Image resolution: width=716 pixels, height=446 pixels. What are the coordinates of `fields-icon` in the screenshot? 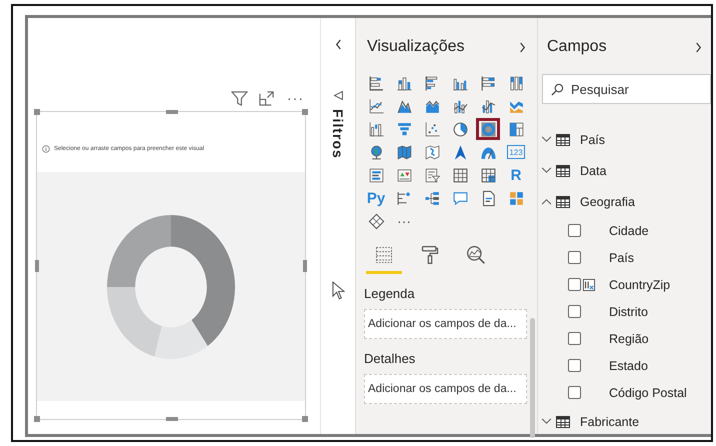 It's located at (384, 255).